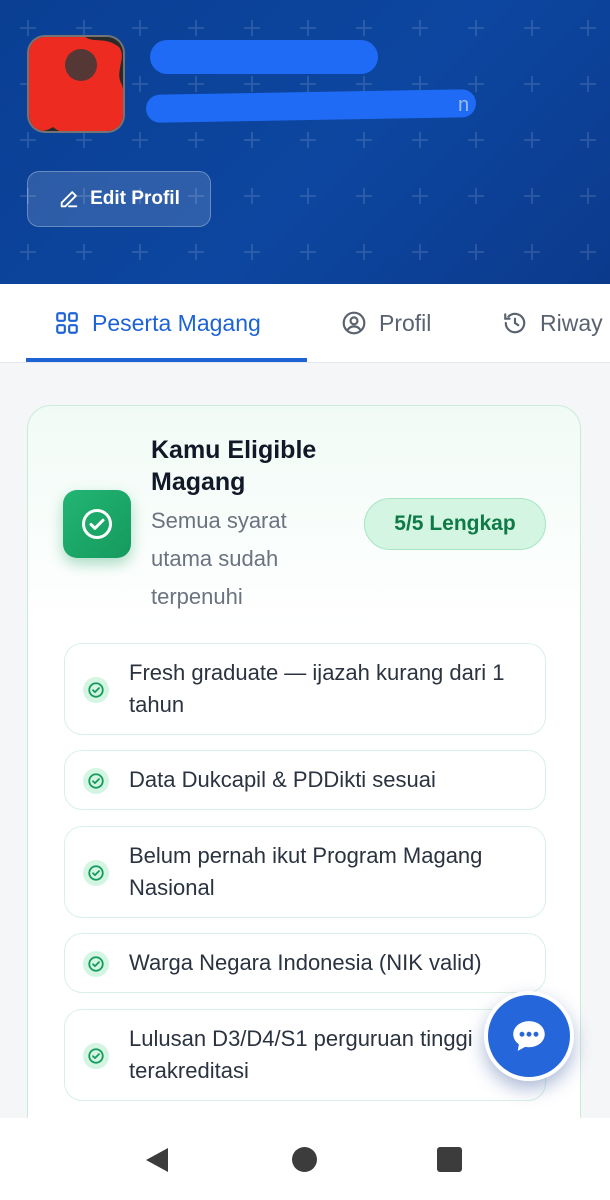 This screenshot has height=1200, width=610. What do you see at coordinates (264, 57) in the screenshot?
I see `redacted-name` at bounding box center [264, 57].